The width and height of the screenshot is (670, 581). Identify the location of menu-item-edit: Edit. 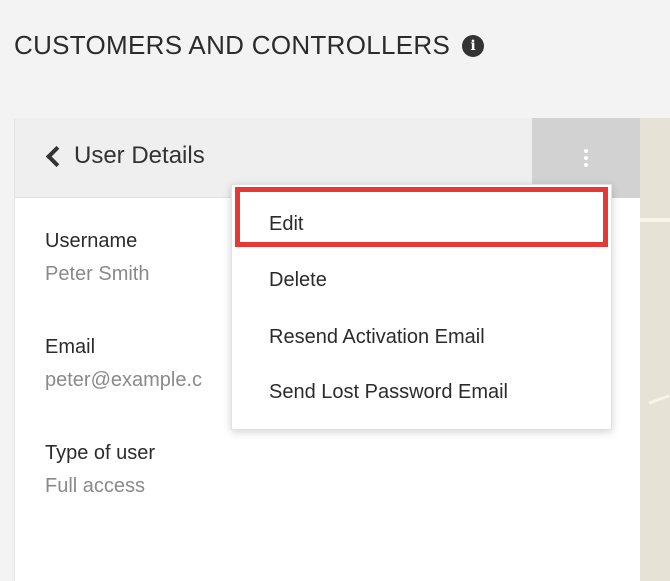
(286, 224).